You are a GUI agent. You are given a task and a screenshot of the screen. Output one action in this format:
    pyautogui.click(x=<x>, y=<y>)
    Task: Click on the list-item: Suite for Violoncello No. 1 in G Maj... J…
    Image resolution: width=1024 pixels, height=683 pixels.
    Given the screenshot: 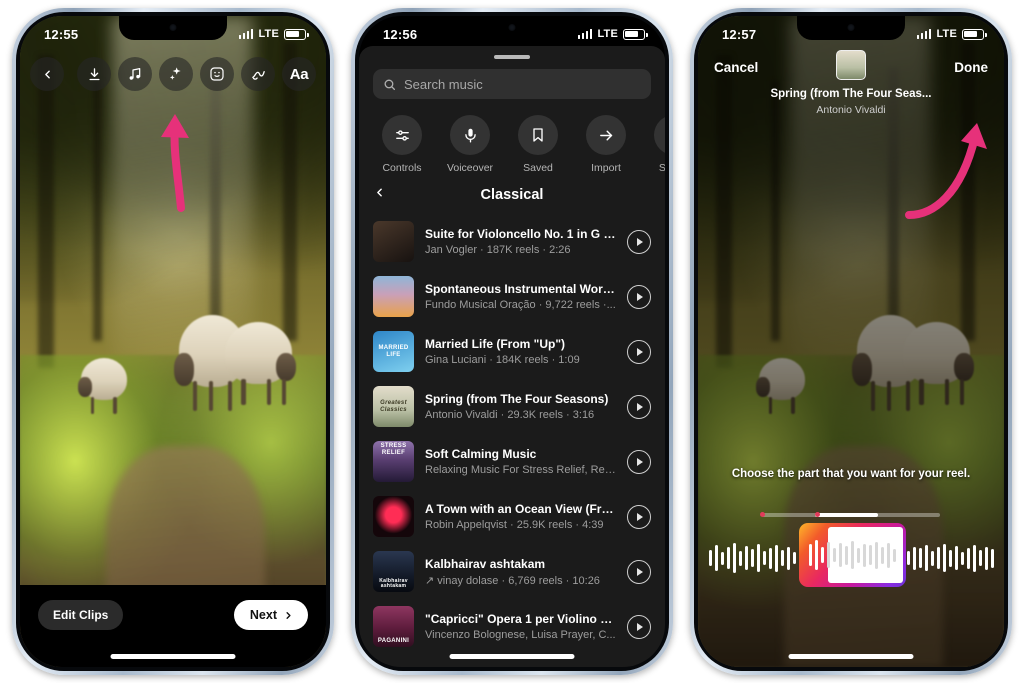 What is the action you would take?
    pyautogui.click(x=512, y=241)
    